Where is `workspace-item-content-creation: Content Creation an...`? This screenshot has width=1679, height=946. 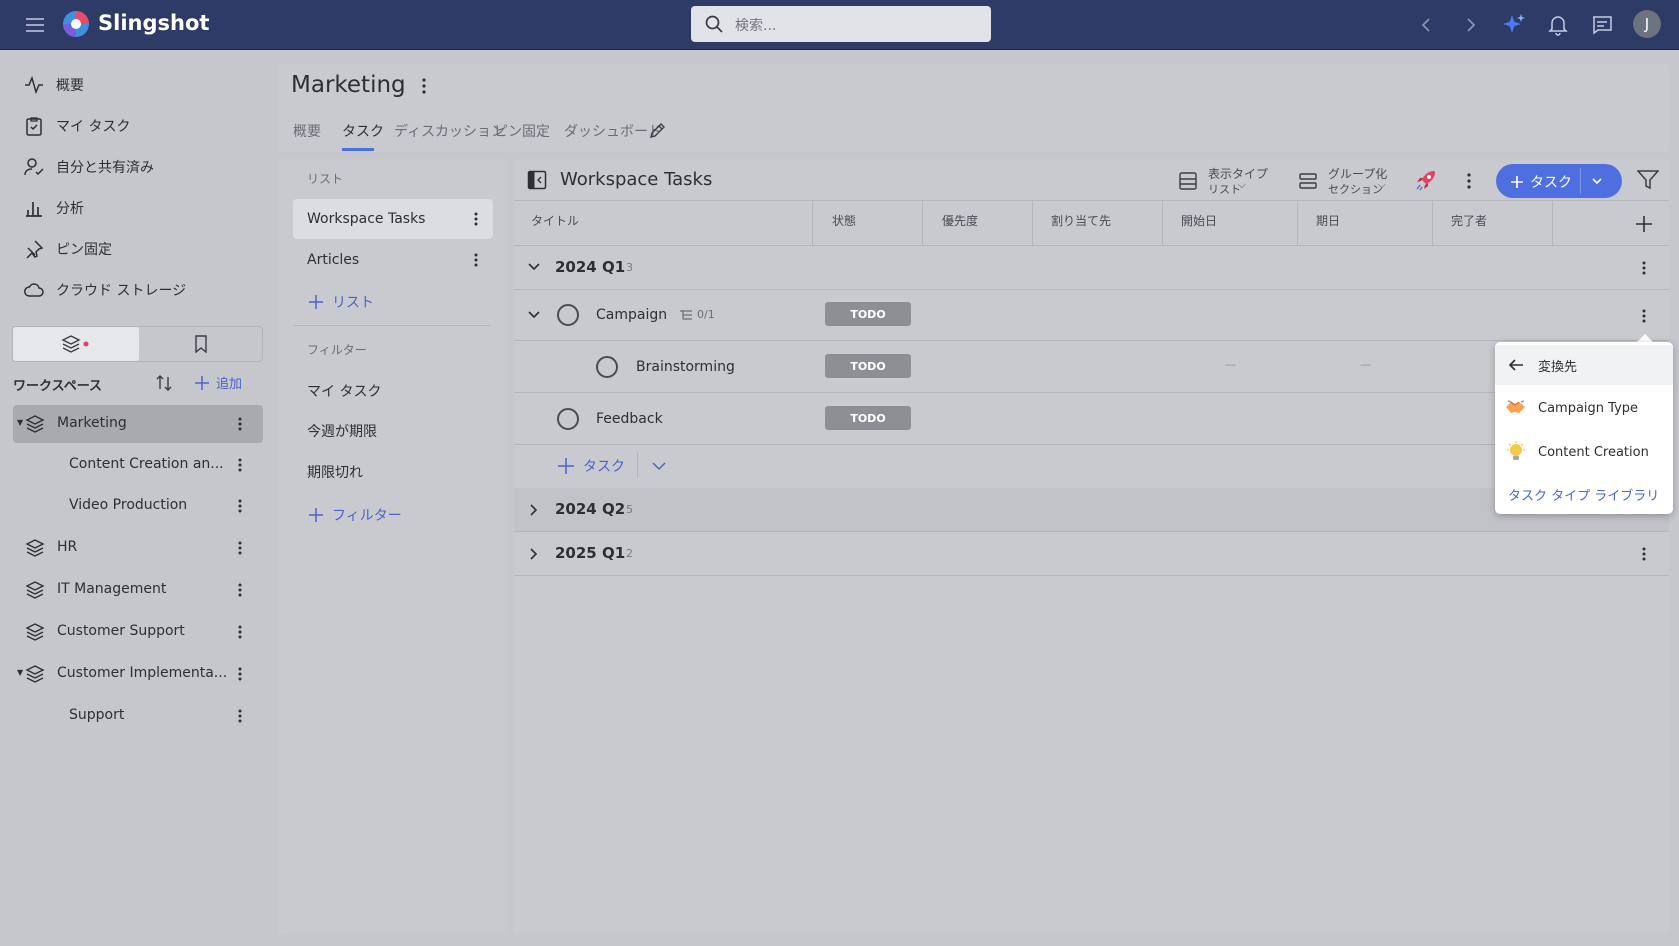 workspace-item-content-creation: Content Creation an... is located at coordinates (138, 465).